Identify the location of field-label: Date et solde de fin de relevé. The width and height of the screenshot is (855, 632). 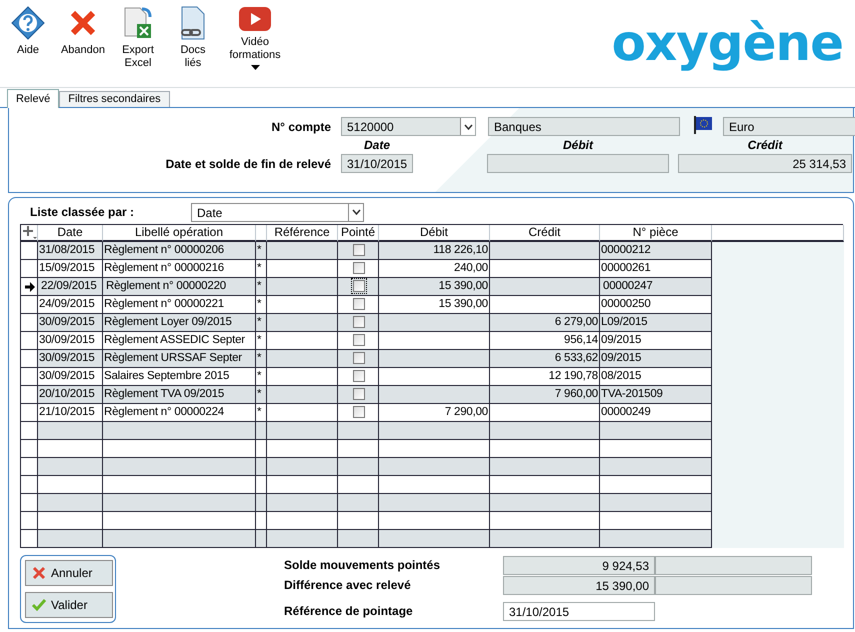
(248, 163).